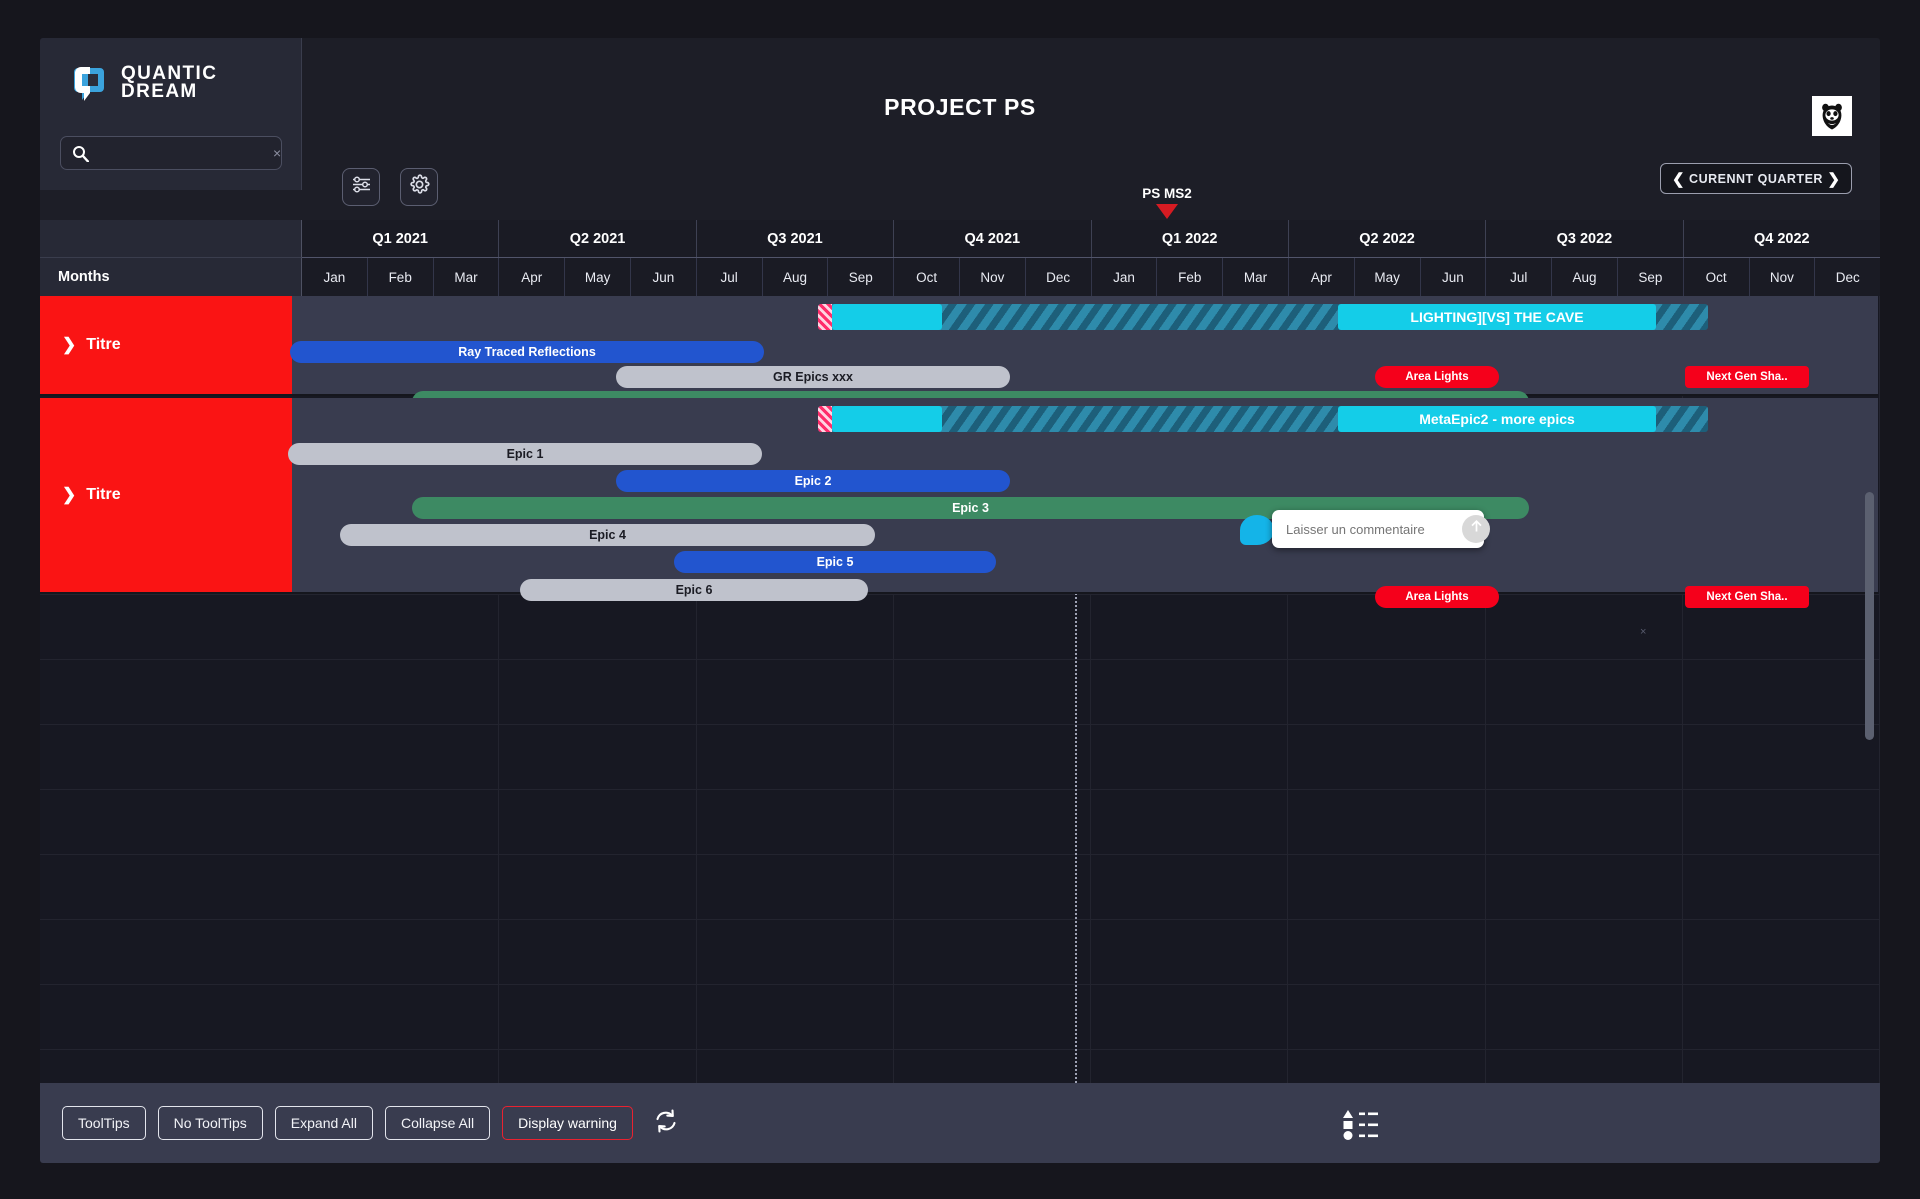 The height and width of the screenshot is (1199, 1920). What do you see at coordinates (171, 239) in the screenshot?
I see `timeline-corner-quarter` at bounding box center [171, 239].